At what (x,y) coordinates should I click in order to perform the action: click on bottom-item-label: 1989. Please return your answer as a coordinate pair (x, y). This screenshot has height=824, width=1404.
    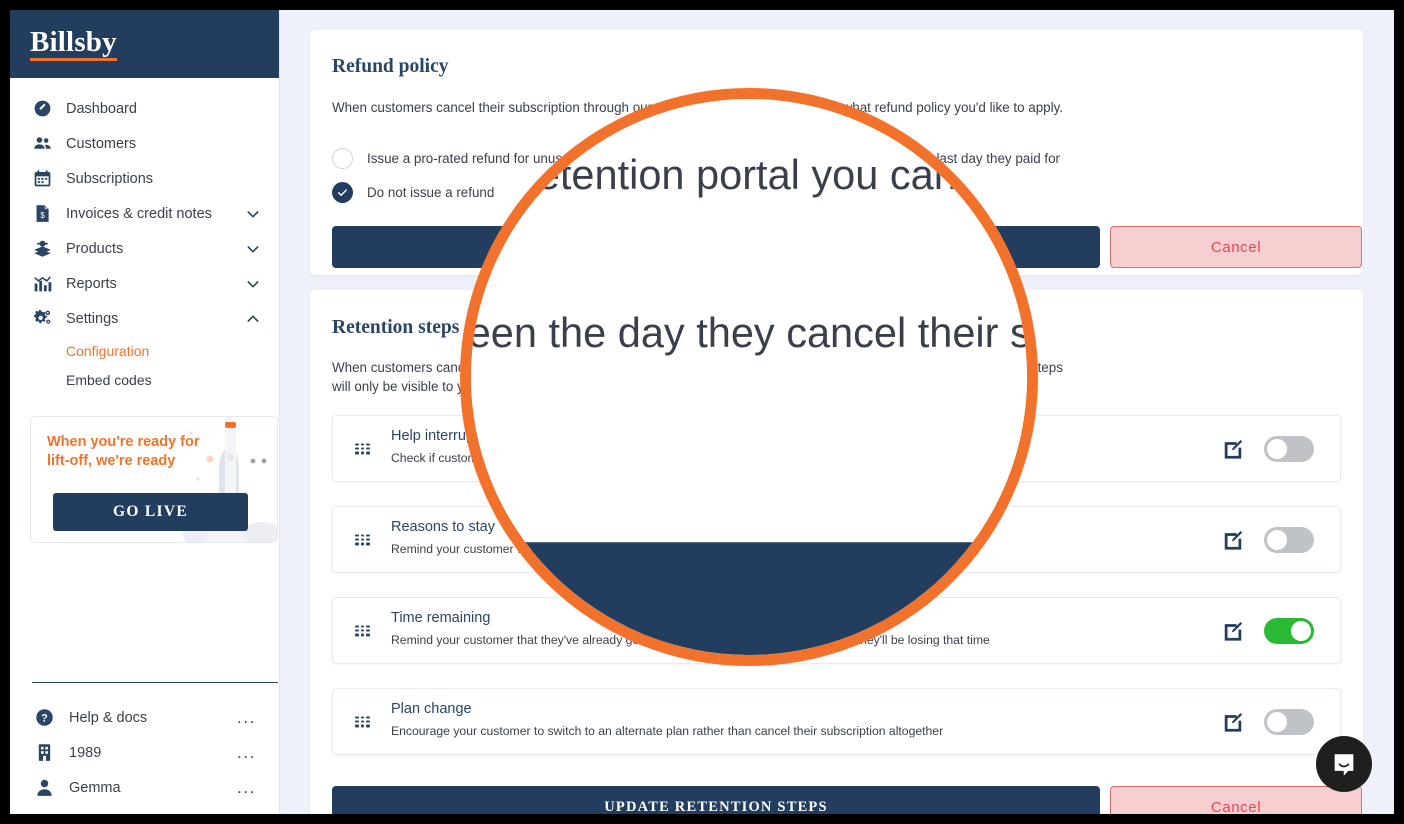
    Looking at the image, I should click on (85, 752).